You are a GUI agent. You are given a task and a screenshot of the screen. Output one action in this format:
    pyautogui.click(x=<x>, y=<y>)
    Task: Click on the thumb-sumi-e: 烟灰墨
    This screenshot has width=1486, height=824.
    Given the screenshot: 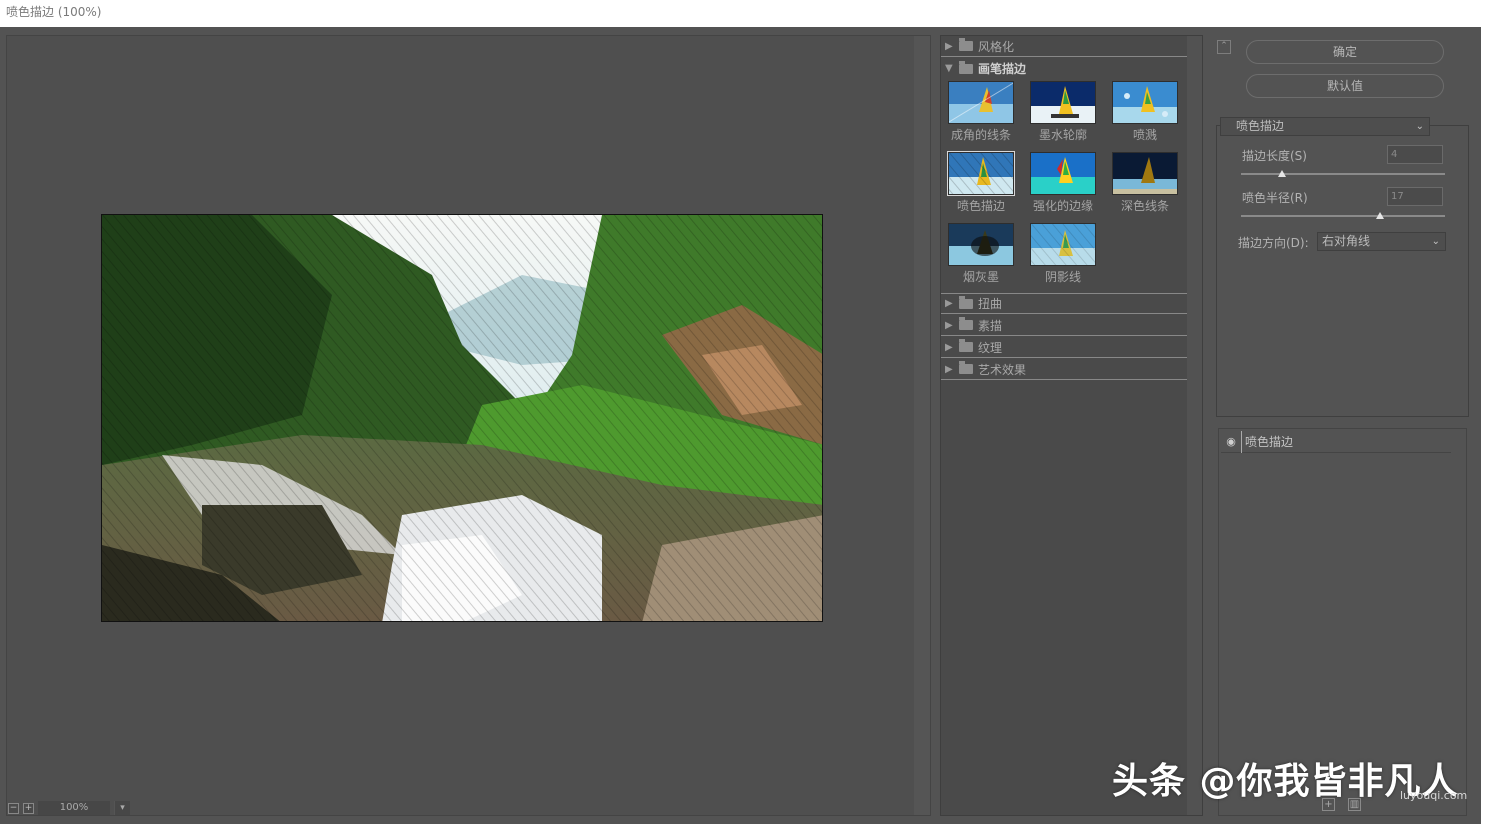 What is the action you would take?
    pyautogui.click(x=982, y=254)
    